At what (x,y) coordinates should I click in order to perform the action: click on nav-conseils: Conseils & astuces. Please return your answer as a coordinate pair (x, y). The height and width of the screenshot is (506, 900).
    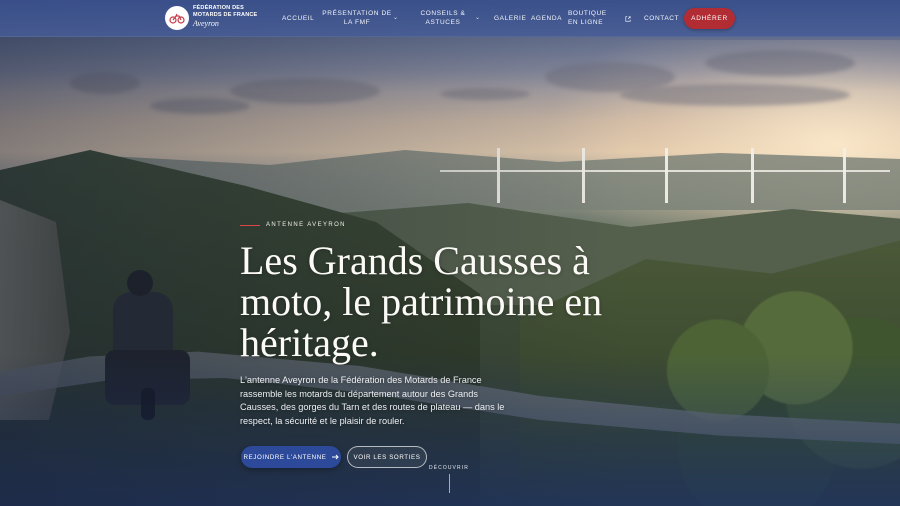
    Looking at the image, I should click on (443, 18).